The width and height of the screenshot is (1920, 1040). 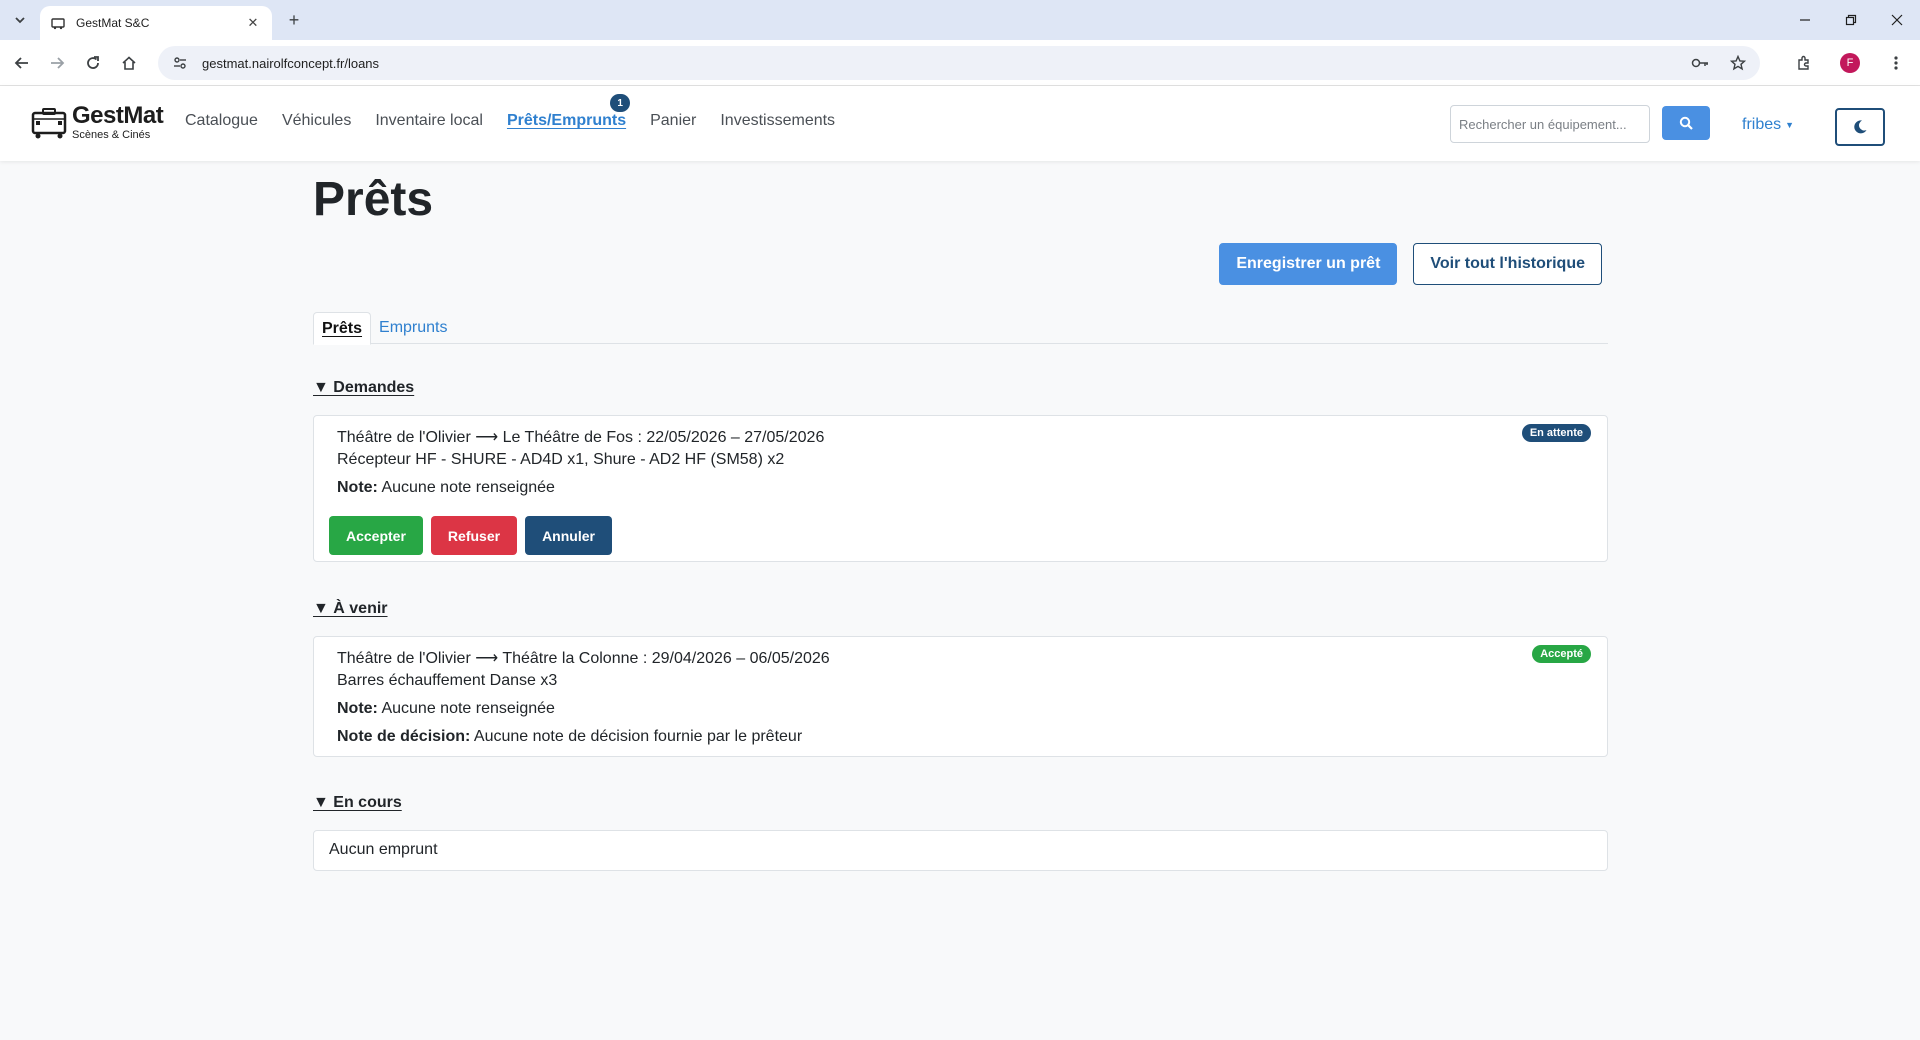 I want to click on nav-prets-emprunts: Prêts/Emprunts 1, so click(x=568, y=112).